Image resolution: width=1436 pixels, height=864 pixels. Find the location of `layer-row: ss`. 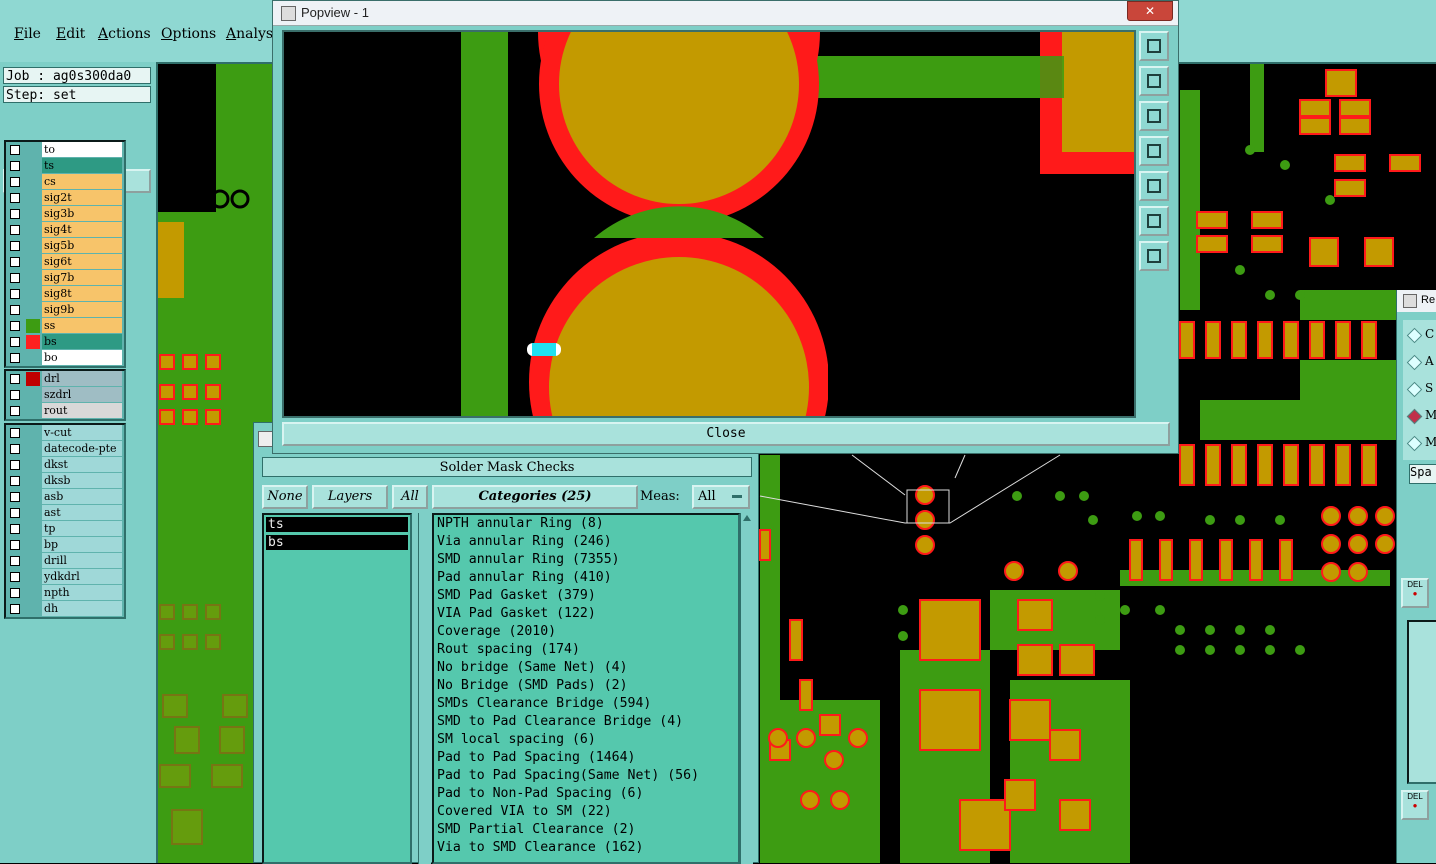

layer-row: ss is located at coordinates (65, 326).